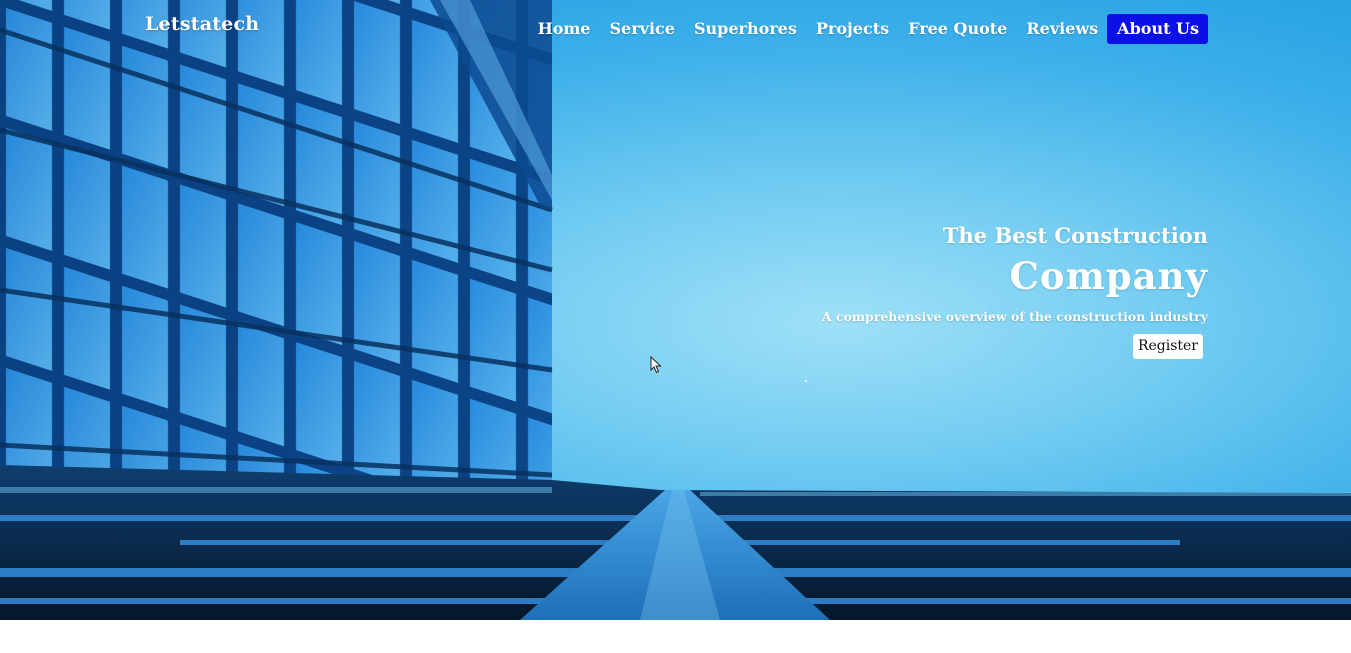 The image size is (1351, 653). I want to click on nav-item-reviews: Reviews, so click(1061, 29).